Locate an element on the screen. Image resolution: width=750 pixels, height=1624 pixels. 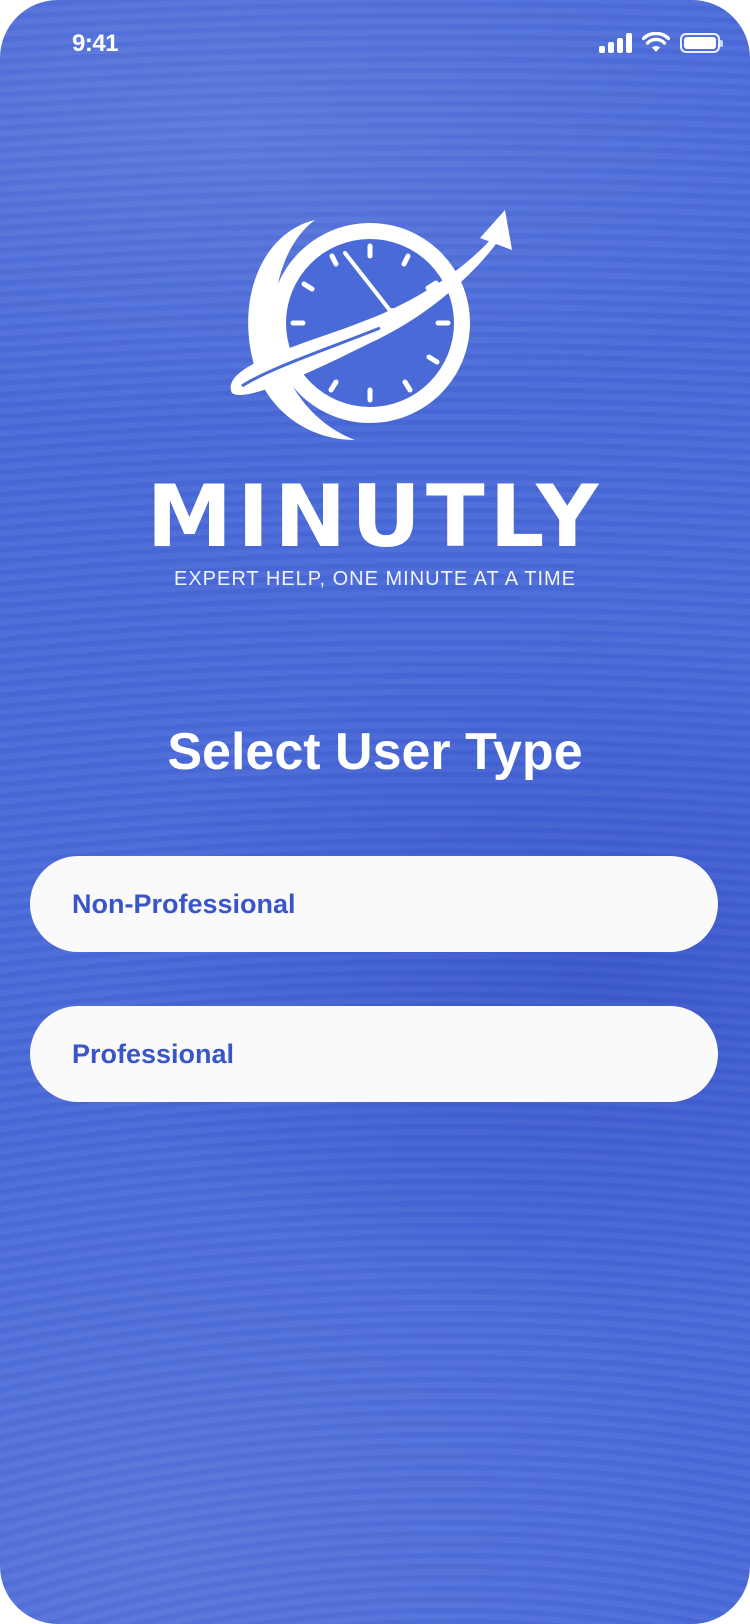
status-time: 9:41 is located at coordinates (95, 43).